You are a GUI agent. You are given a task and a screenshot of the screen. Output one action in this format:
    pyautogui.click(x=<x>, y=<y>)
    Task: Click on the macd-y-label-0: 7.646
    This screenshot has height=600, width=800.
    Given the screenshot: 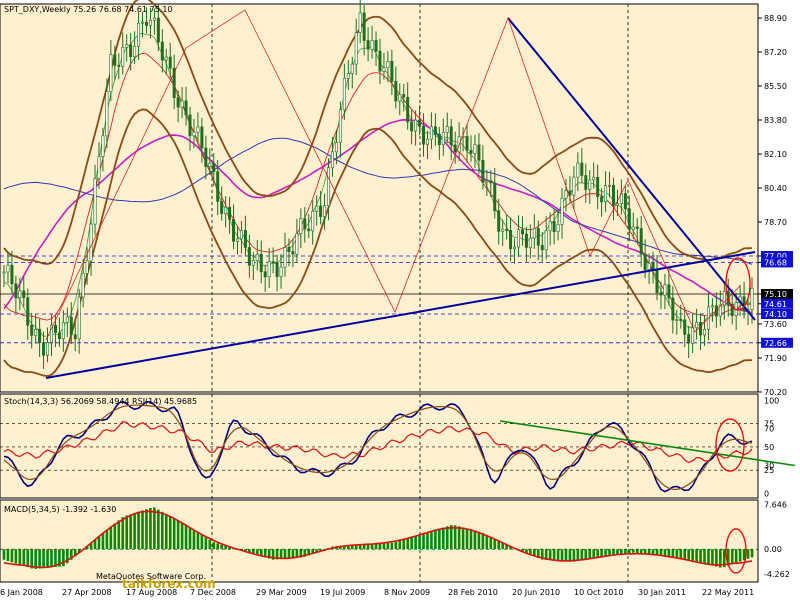 What is the action you would take?
    pyautogui.click(x=775, y=504)
    